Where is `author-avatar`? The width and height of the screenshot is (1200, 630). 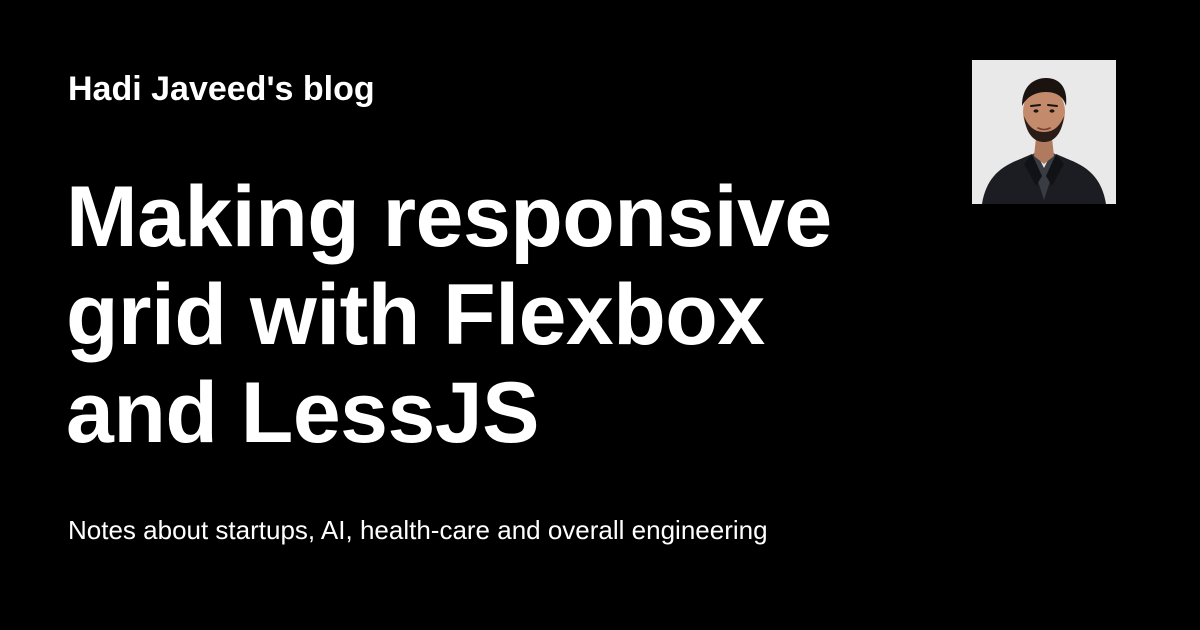
author-avatar is located at coordinates (1044, 132).